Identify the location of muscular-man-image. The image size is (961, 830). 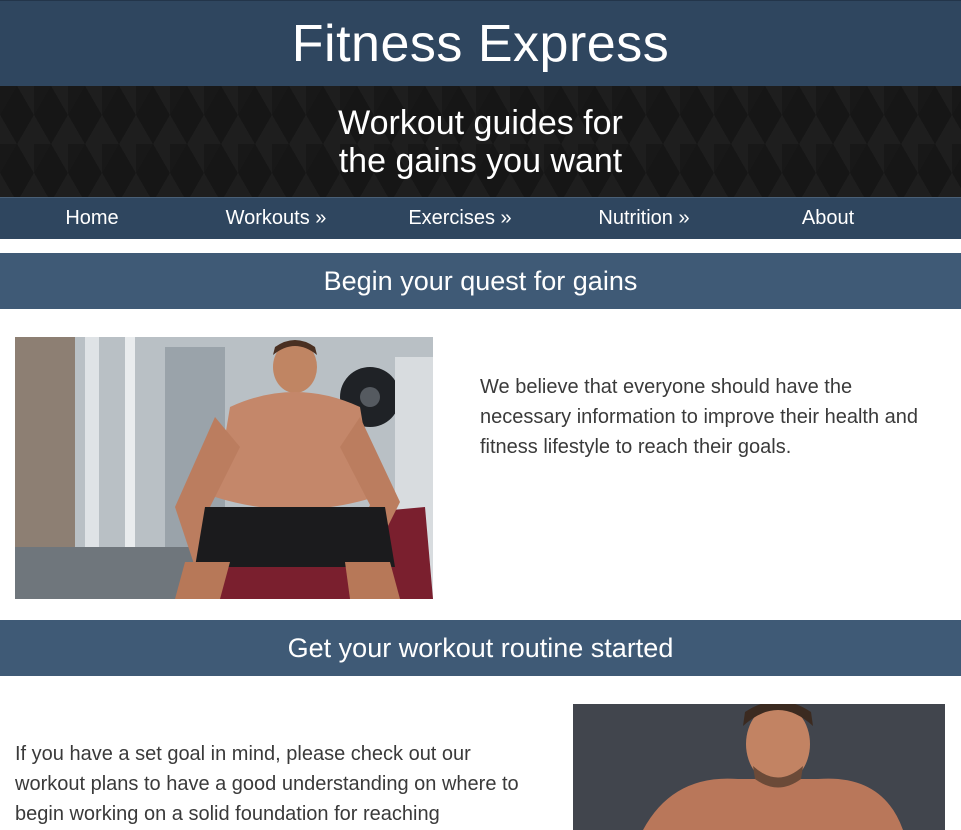
(759, 767).